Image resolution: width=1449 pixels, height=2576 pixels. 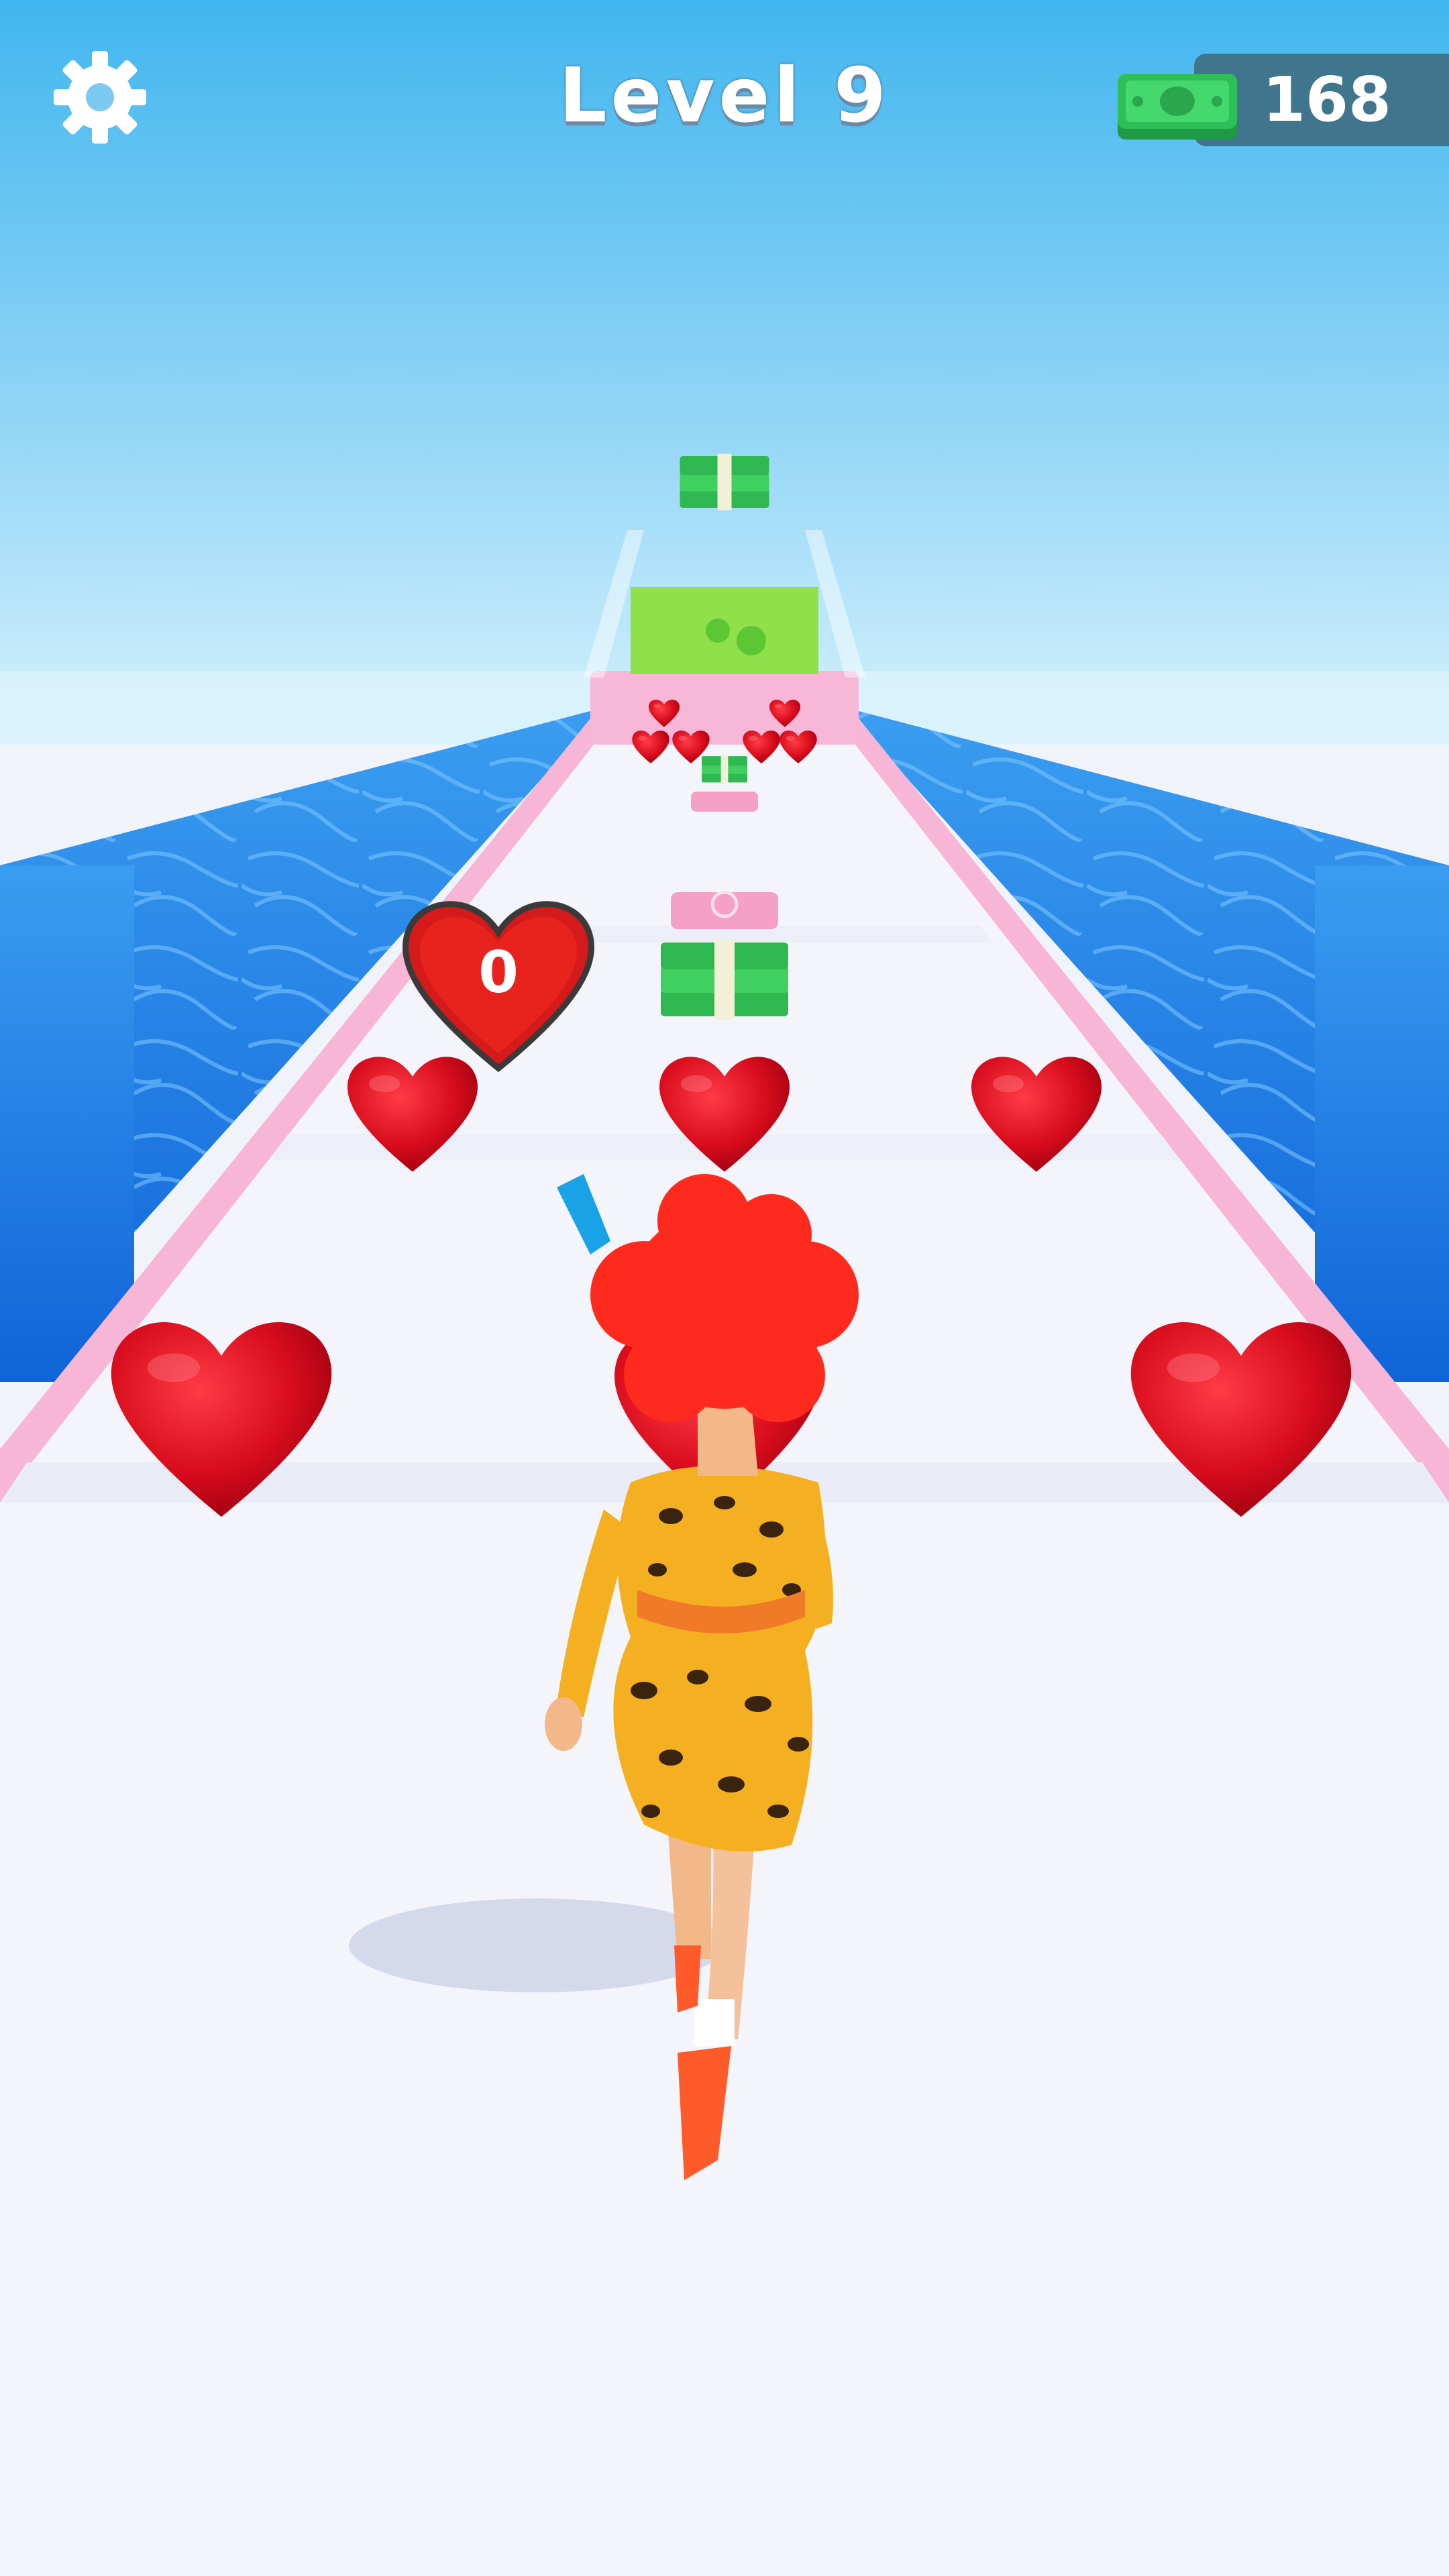 What do you see at coordinates (724, 979) in the screenshot?
I see `cash-stack` at bounding box center [724, 979].